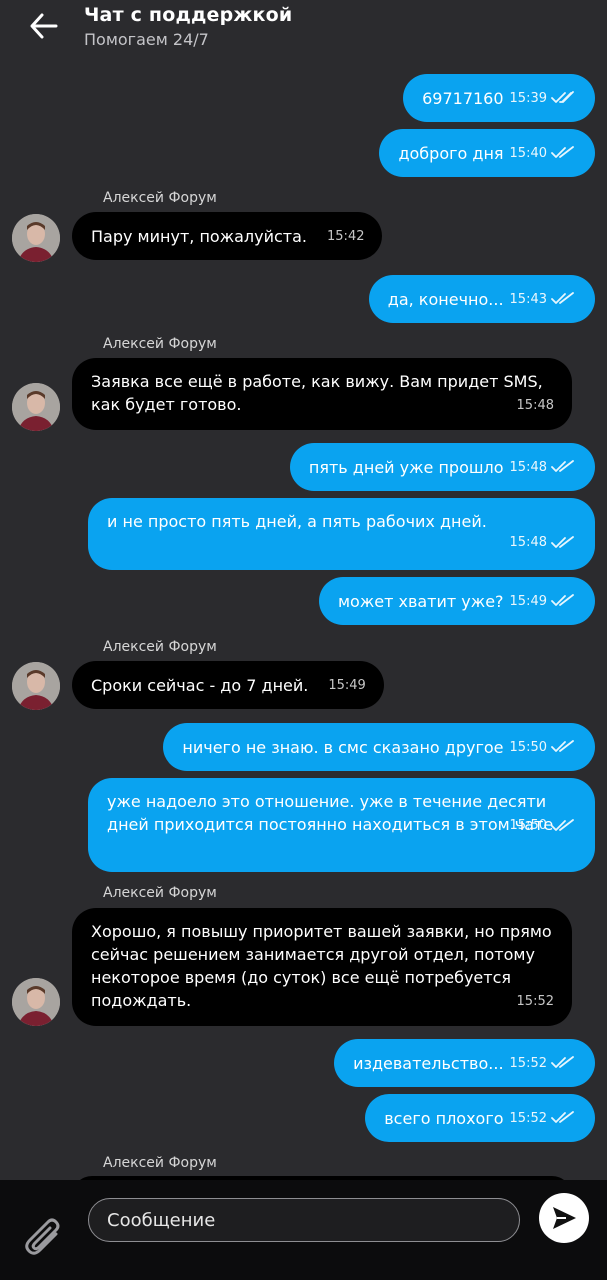 This screenshot has width=607, height=1280. What do you see at coordinates (444, 1118) in the screenshot?
I see `message-text: всего плохого` at bounding box center [444, 1118].